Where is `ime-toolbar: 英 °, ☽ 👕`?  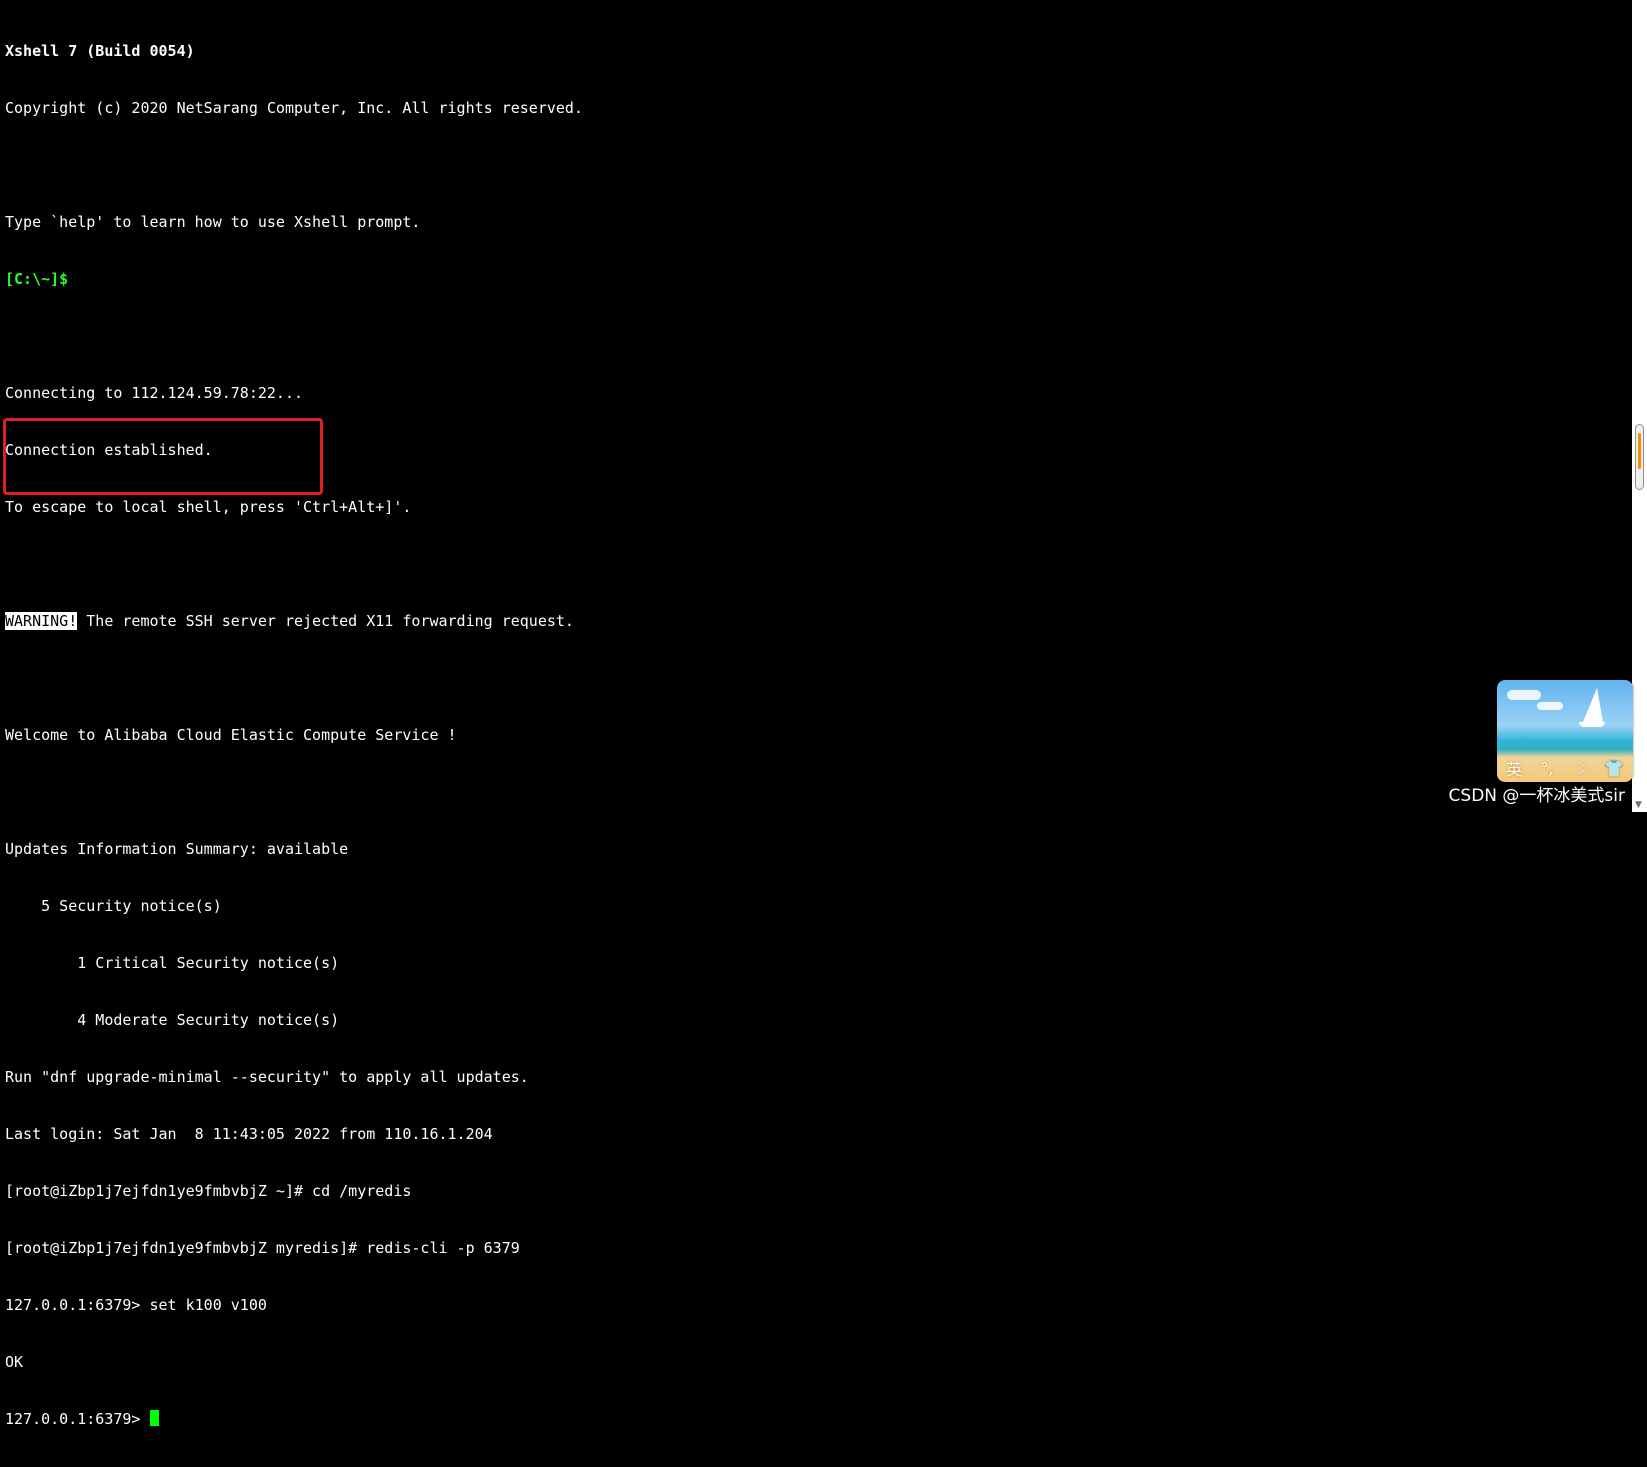
ime-toolbar: 英 °, ☽ 👕 is located at coordinates (1565, 768).